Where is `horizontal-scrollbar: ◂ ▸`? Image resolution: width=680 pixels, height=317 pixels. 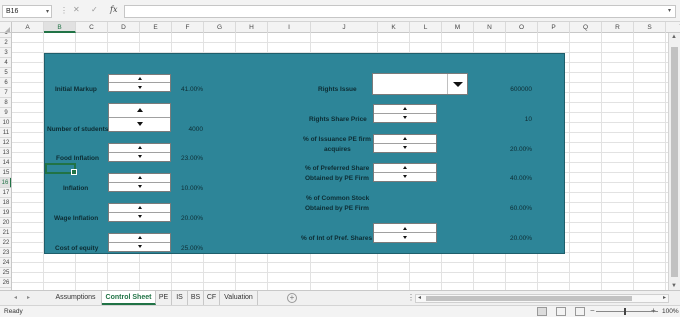 horizontal-scrollbar: ◂ ▸ is located at coordinates (542, 298).